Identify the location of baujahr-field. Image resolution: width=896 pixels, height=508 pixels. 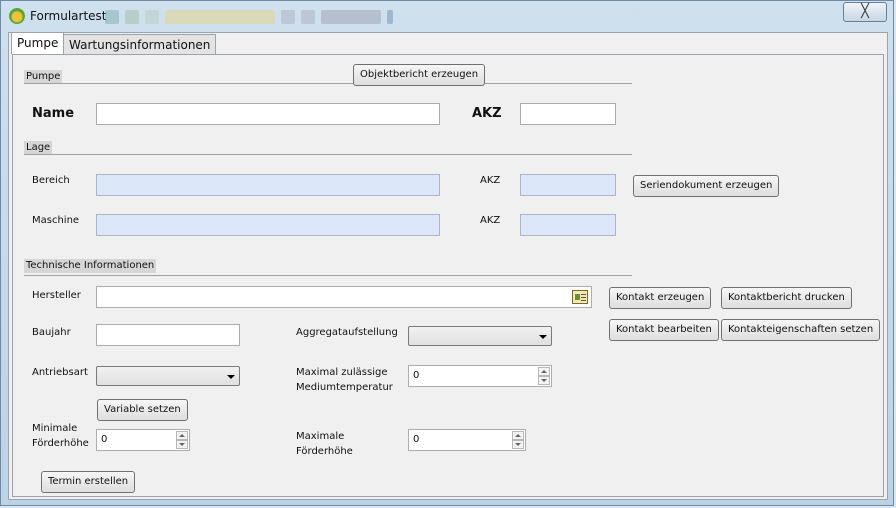
(168, 335).